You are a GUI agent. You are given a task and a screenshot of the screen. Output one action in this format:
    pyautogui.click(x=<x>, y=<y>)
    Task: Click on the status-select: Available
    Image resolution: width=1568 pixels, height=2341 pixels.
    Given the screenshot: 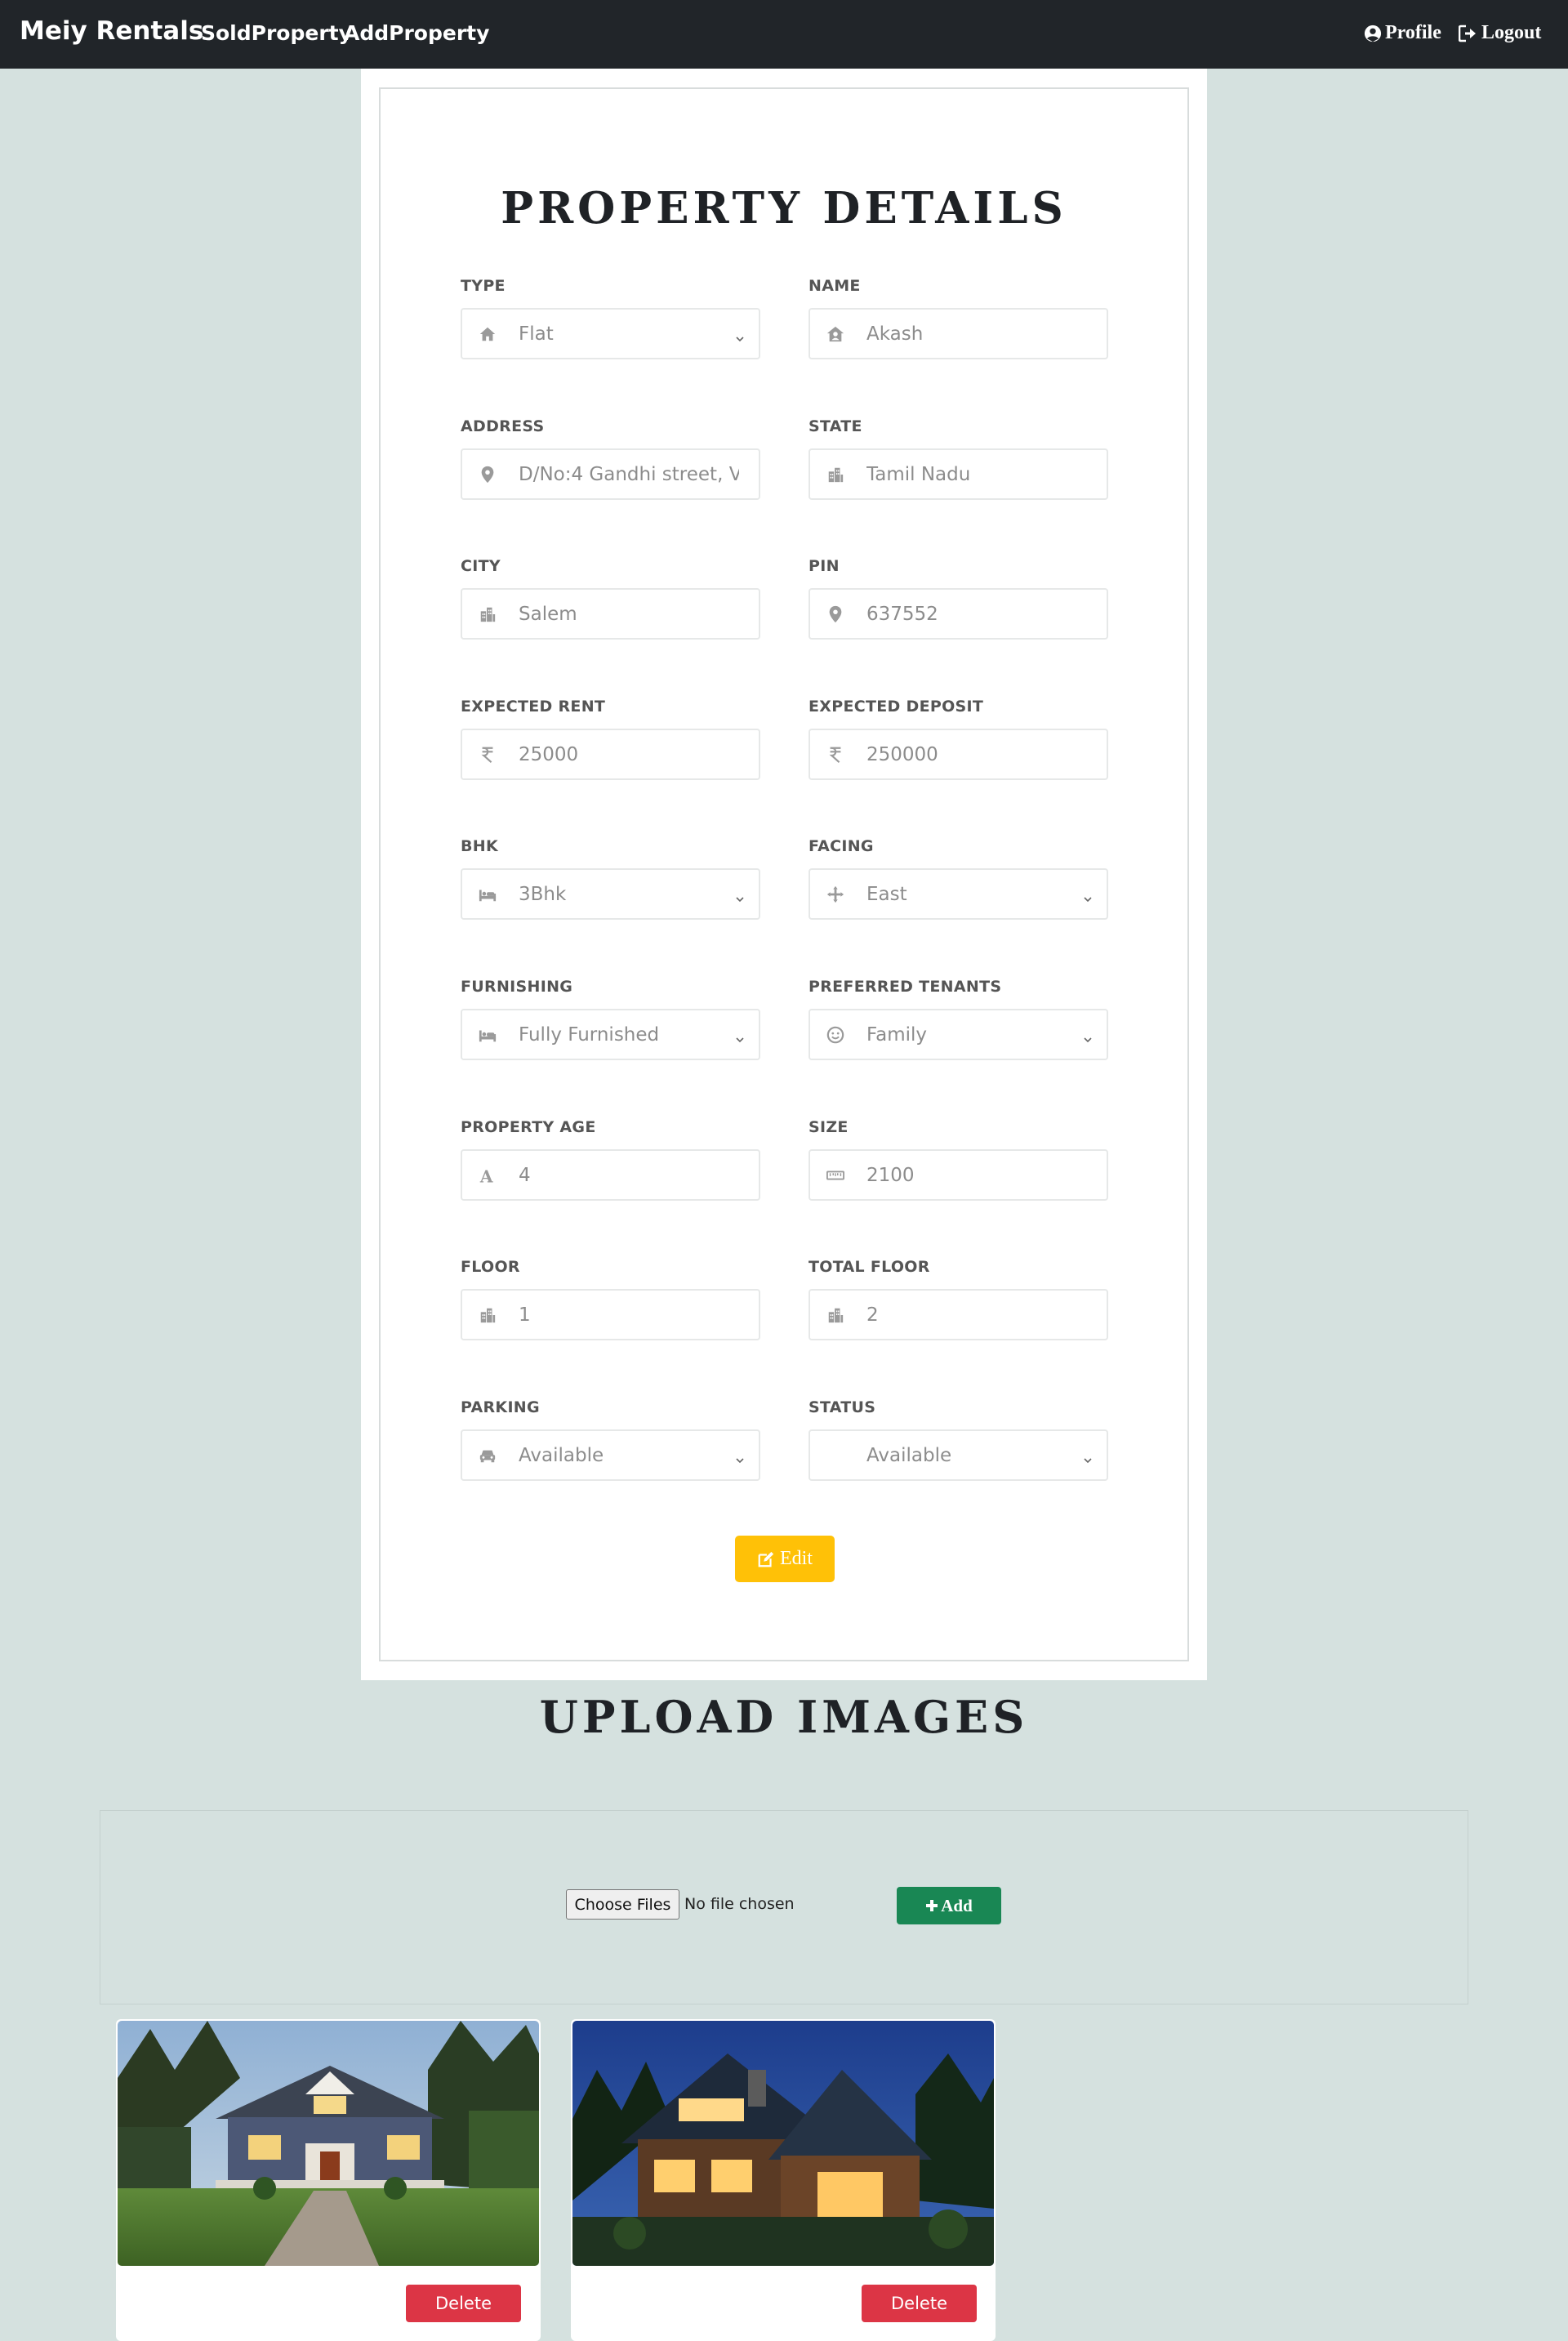 What is the action you would take?
    pyautogui.click(x=958, y=1455)
    